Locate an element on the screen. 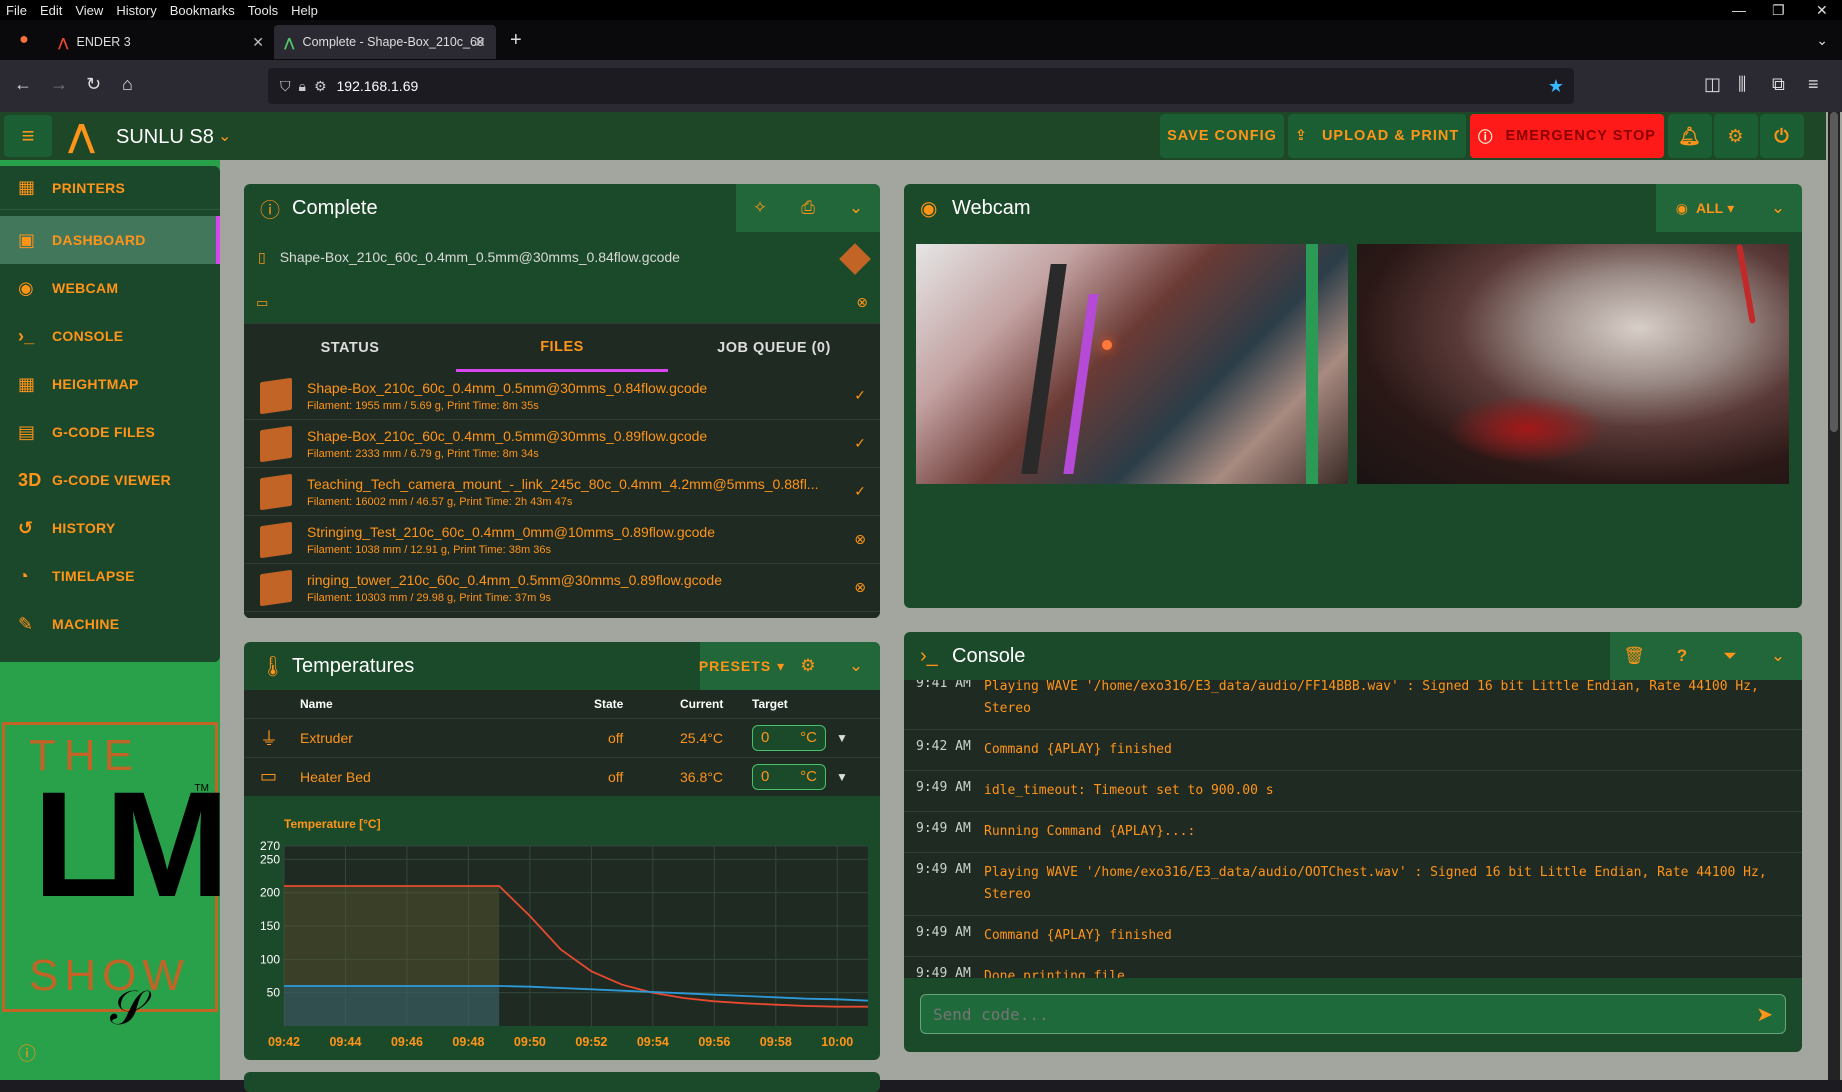  bell-icon: 🔔︎ is located at coordinates (1690, 136).